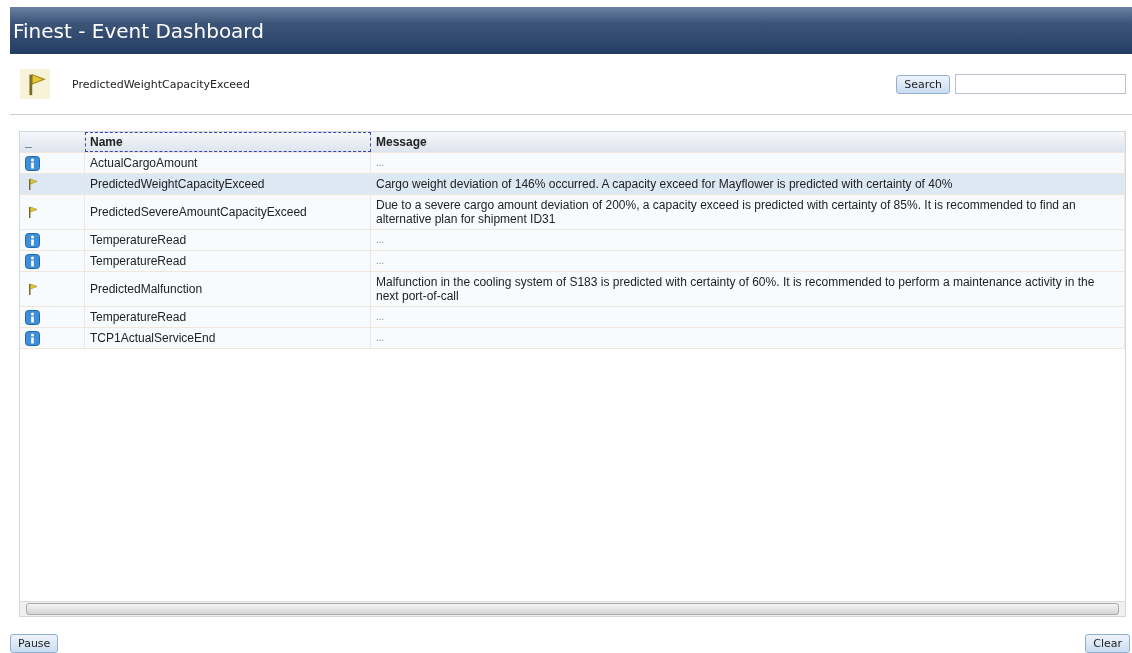 The width and height of the screenshot is (1132, 653). I want to click on pause-button: Pause, so click(34, 643).